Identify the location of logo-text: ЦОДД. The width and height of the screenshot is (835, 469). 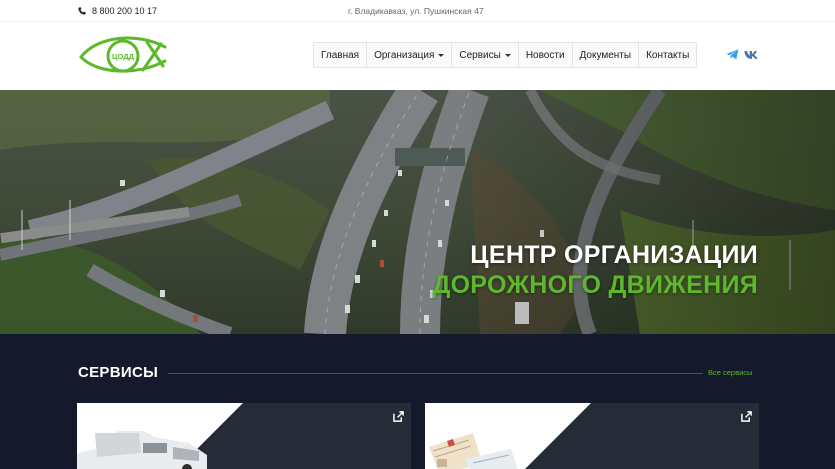
(123, 56).